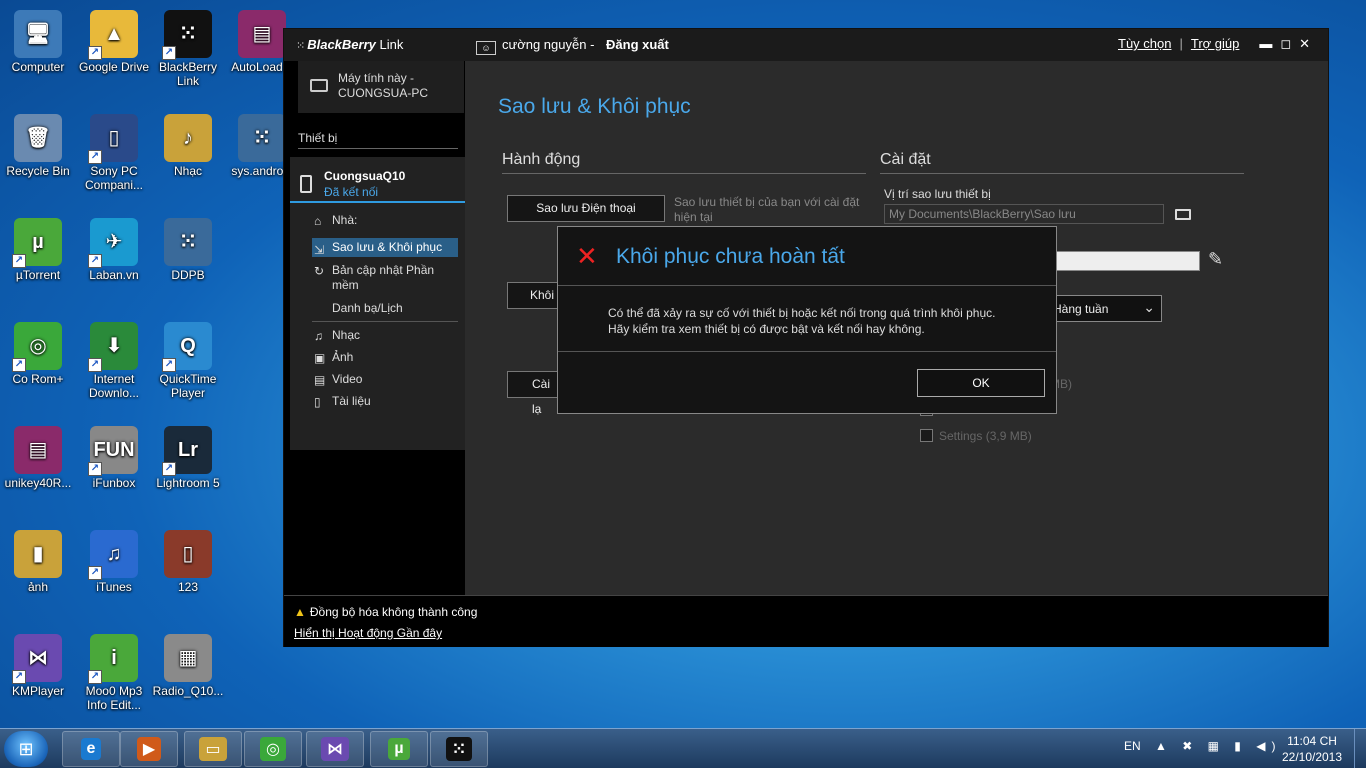 The width and height of the screenshot is (1366, 768). Describe the element at coordinates (586, 208) in the screenshot. I see `backup-phone-button: Sao lưu Điện thoại` at that location.